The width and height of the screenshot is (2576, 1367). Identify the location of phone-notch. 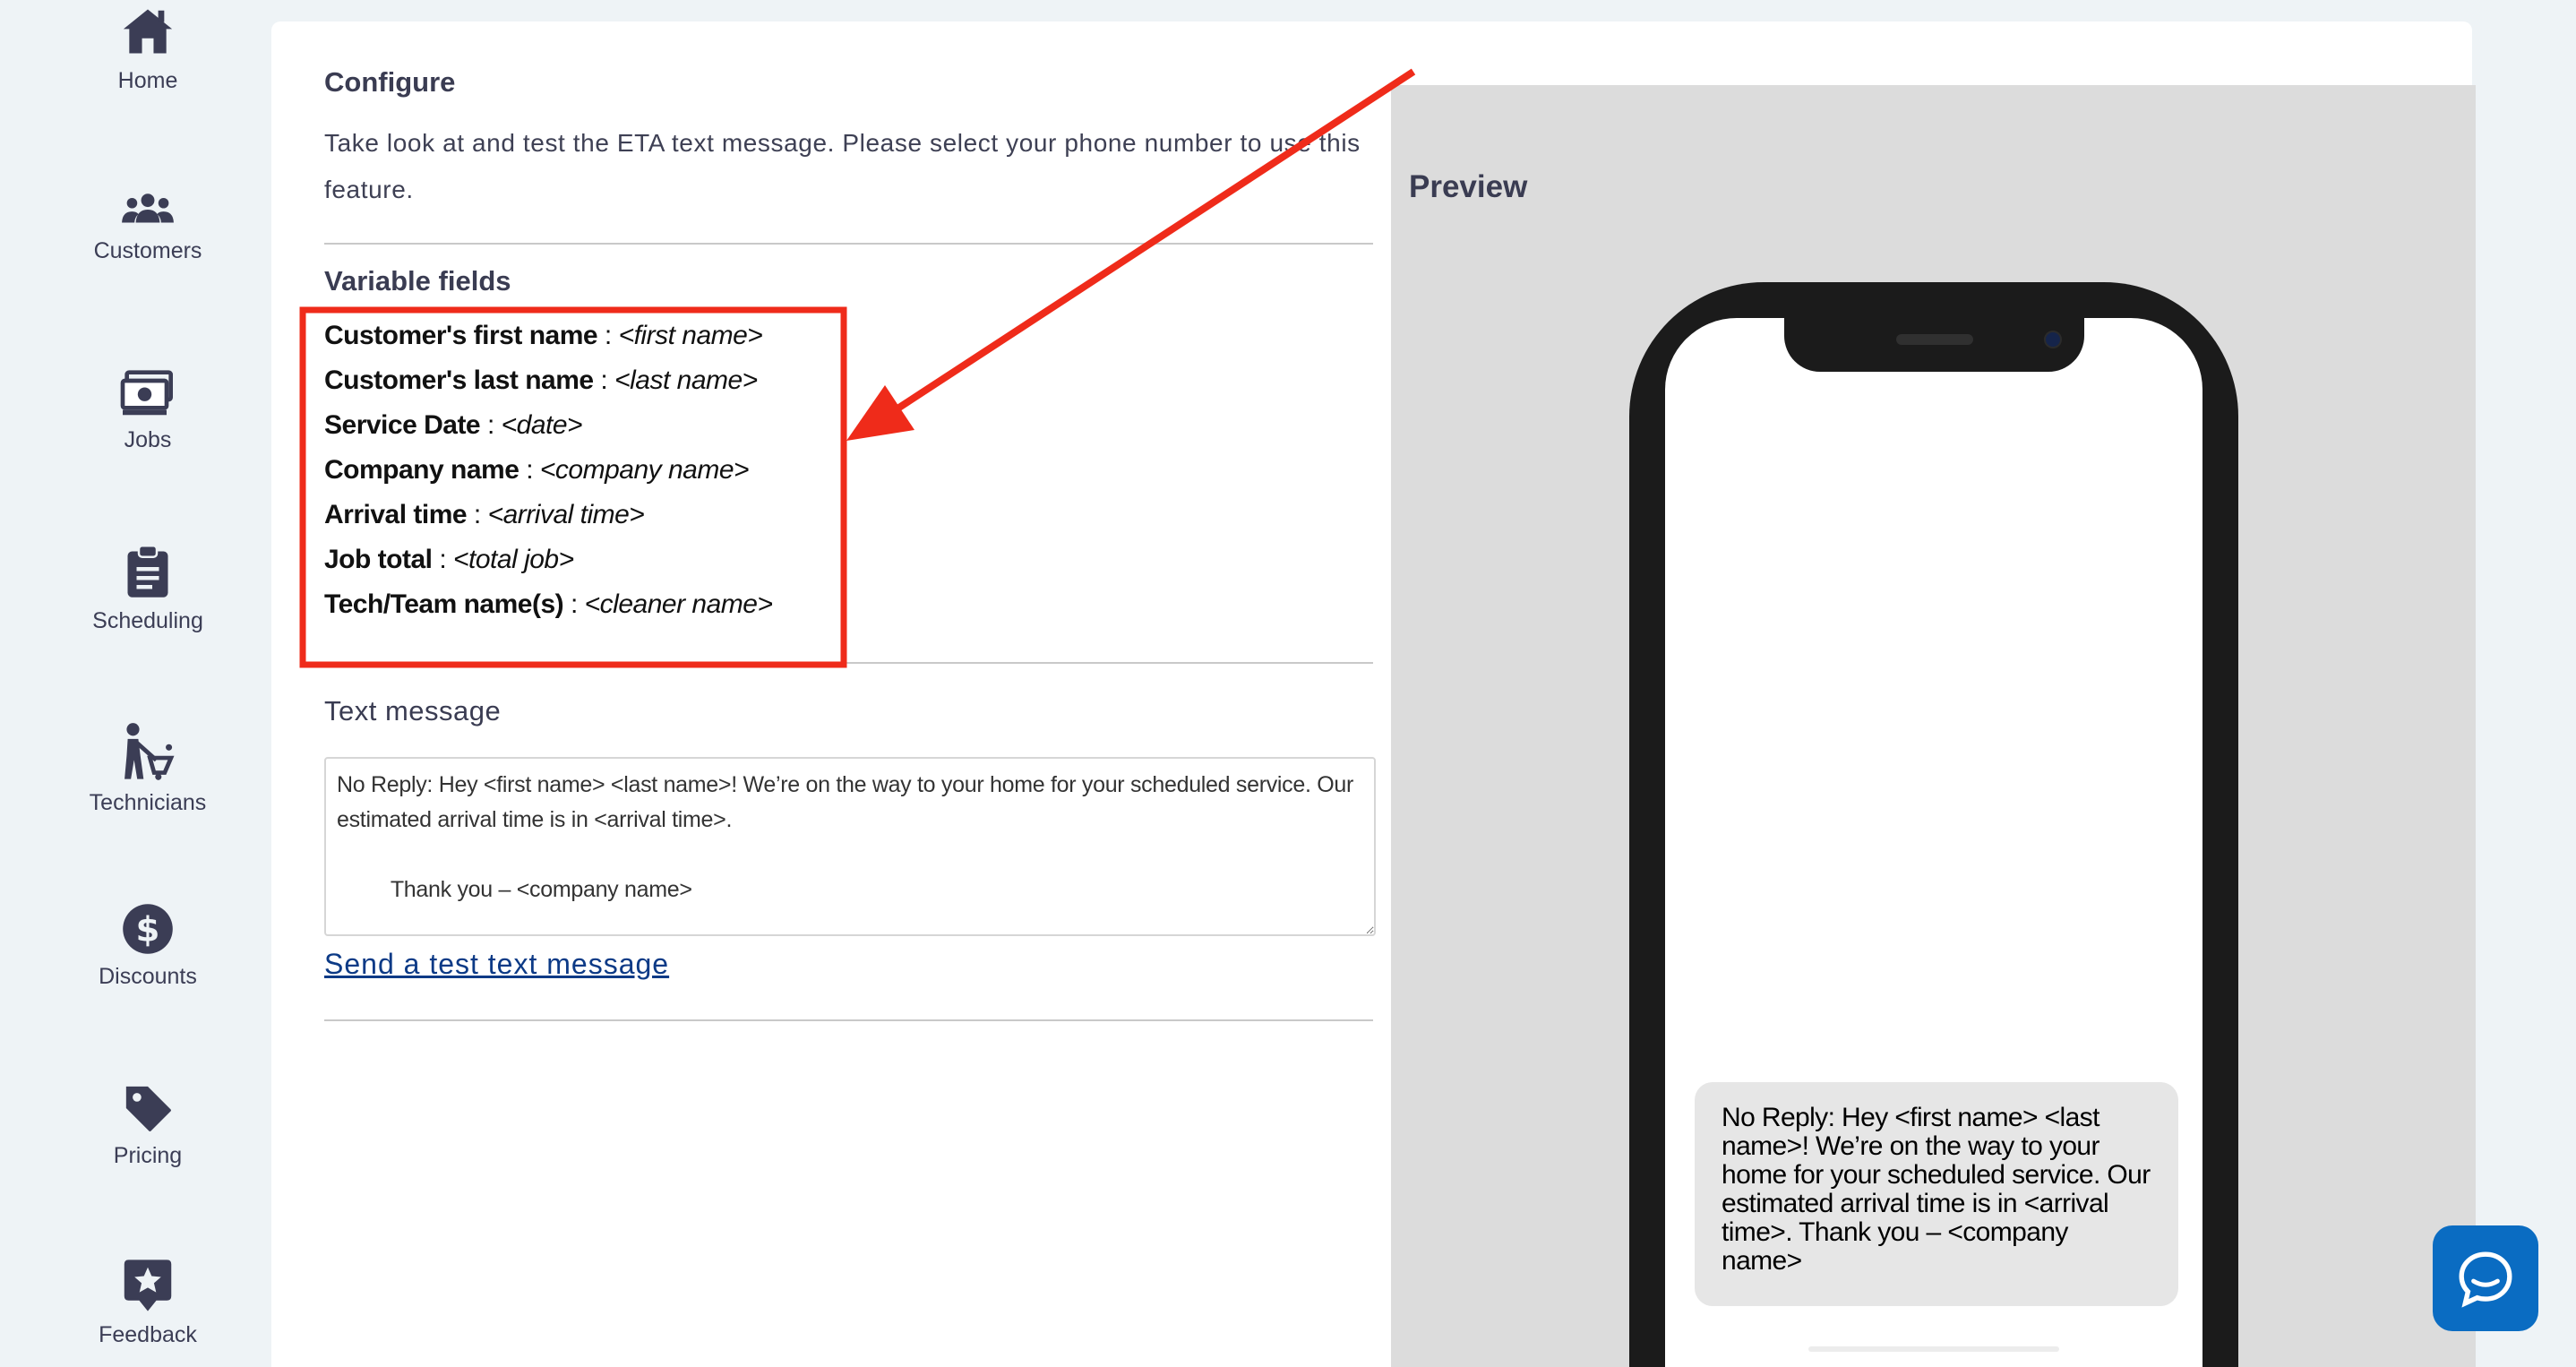
(1934, 343).